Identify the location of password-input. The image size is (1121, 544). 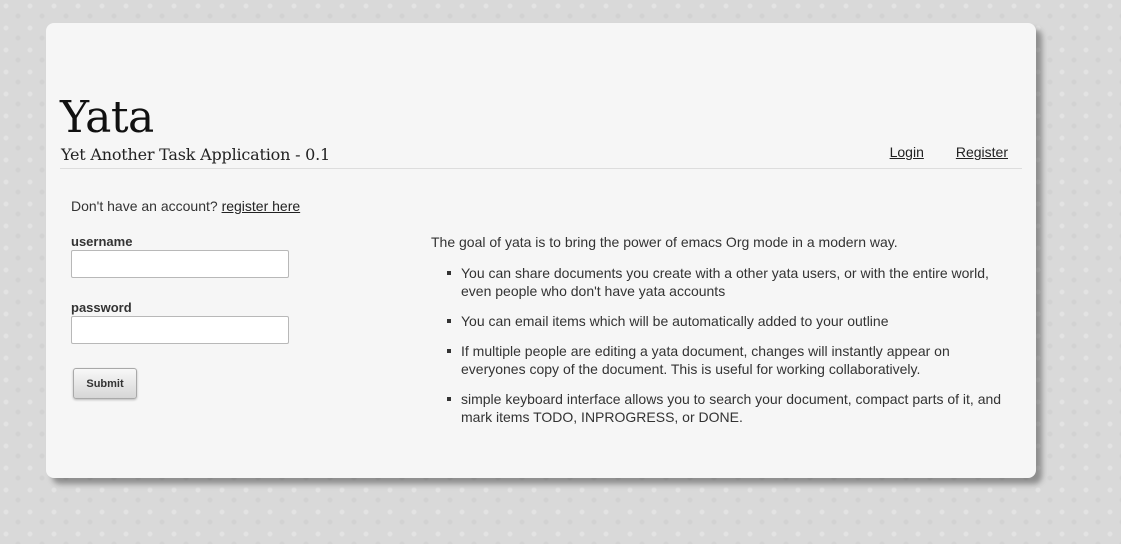
(180, 330).